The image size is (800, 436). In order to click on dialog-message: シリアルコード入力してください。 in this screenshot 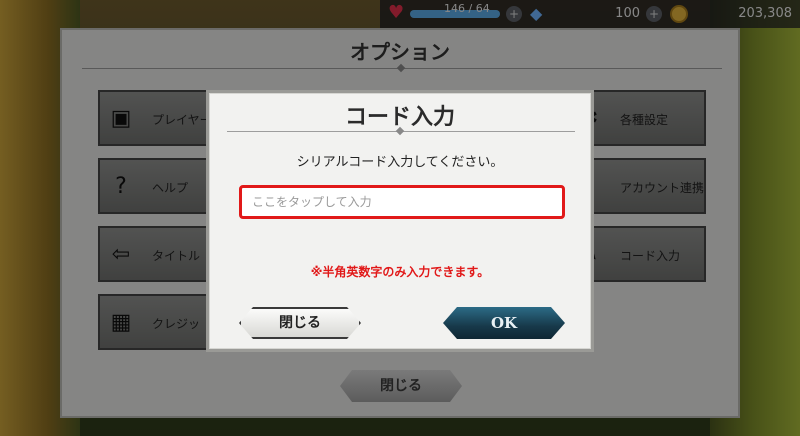, I will do `click(400, 162)`.